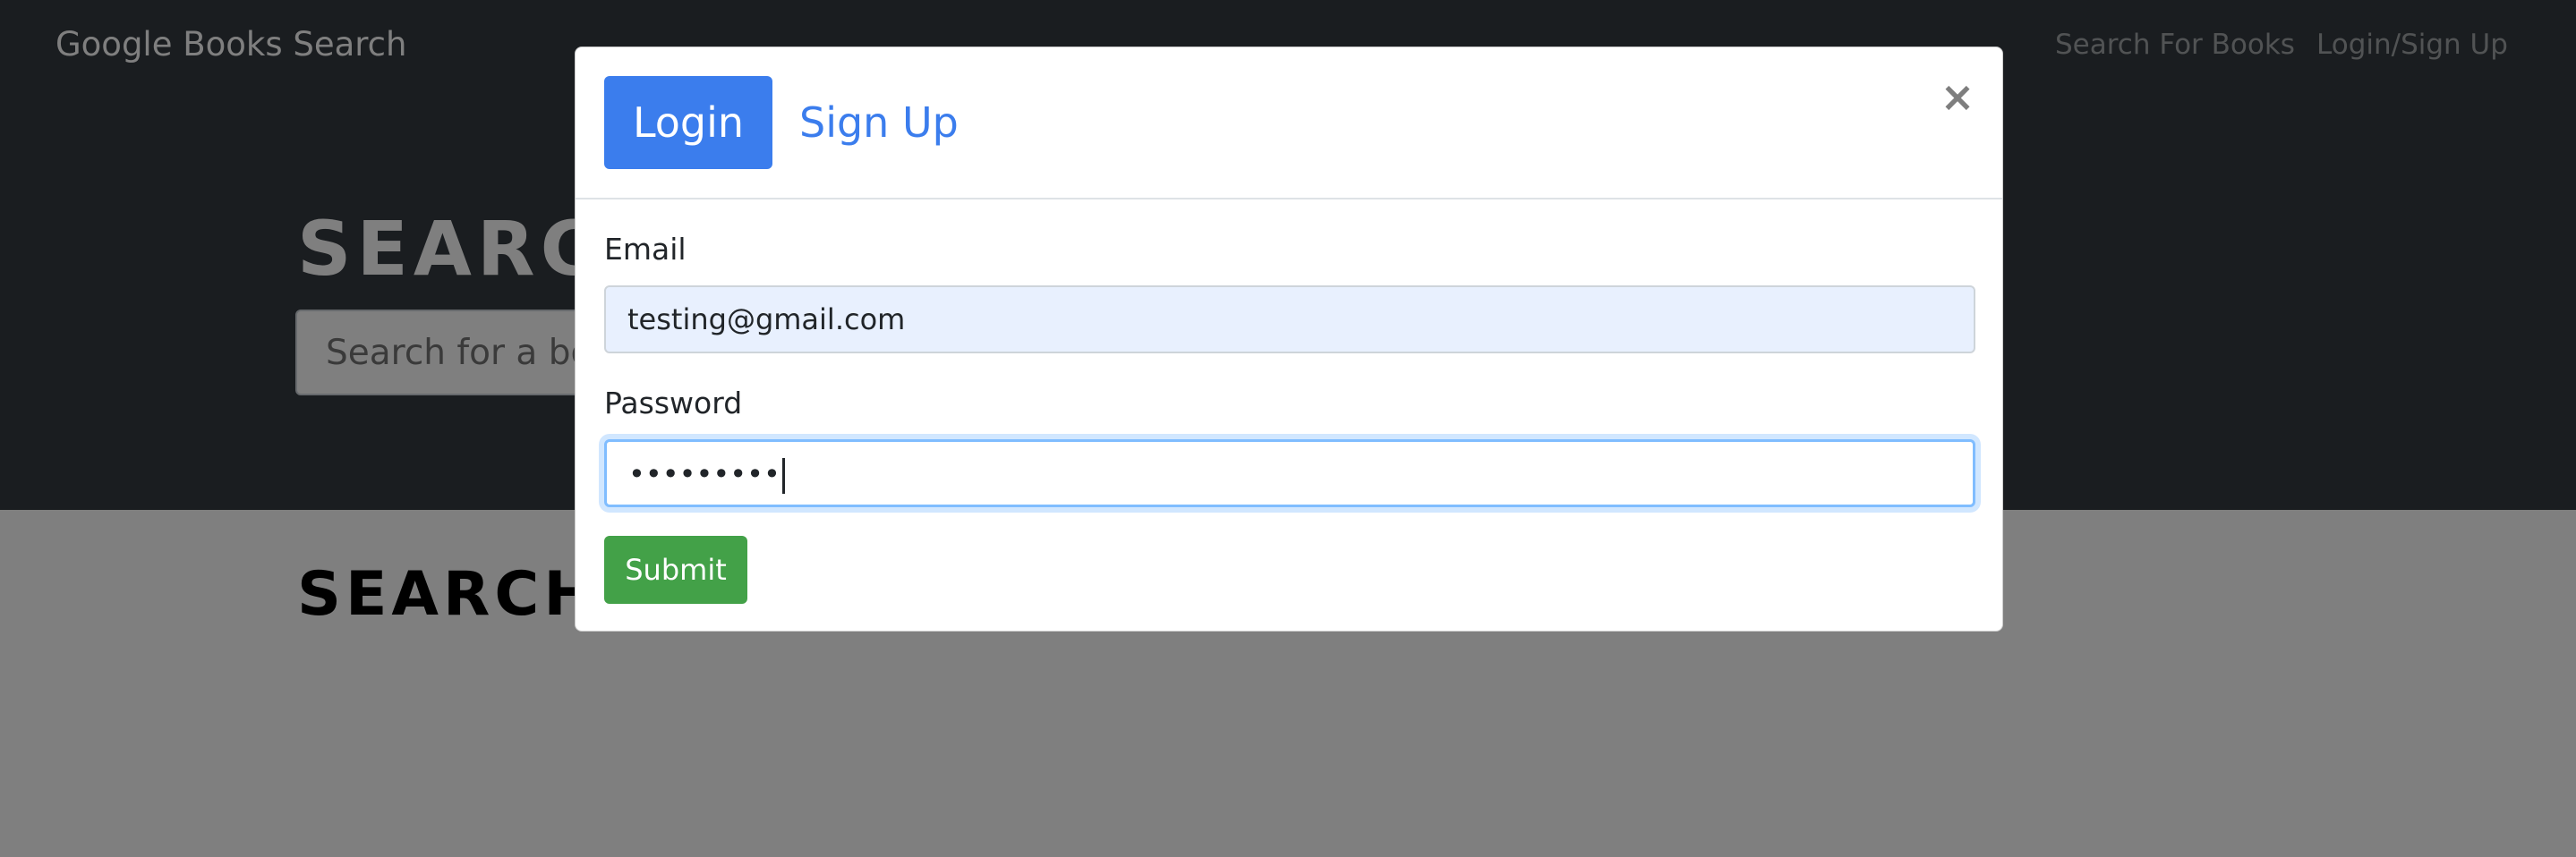 The height and width of the screenshot is (857, 2576). What do you see at coordinates (688, 122) in the screenshot?
I see `tab-login: Login` at bounding box center [688, 122].